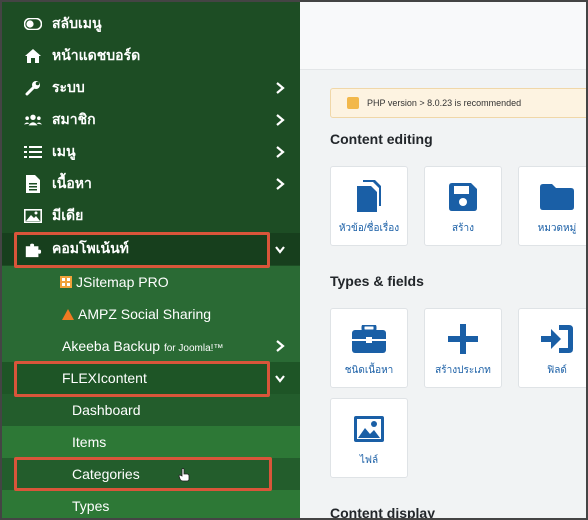 The width and height of the screenshot is (588, 520). I want to click on toggle-icon, so click(33, 24).